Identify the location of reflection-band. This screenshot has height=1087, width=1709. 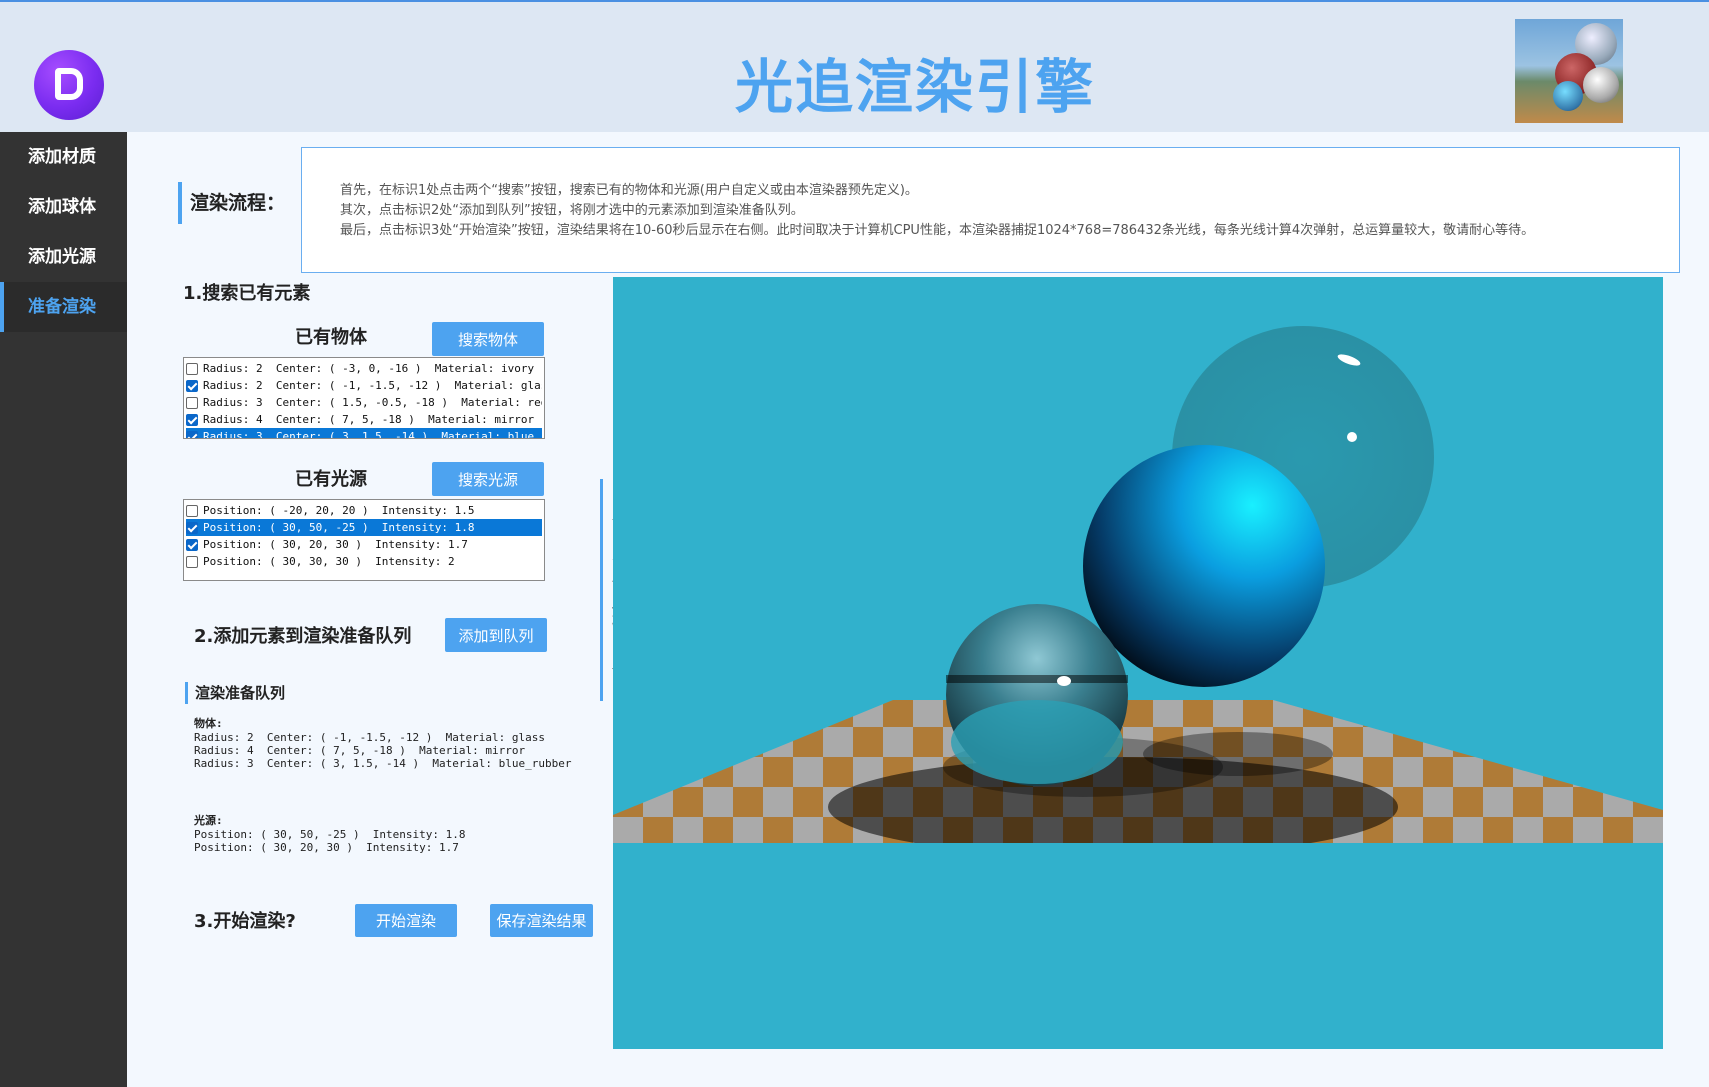
(1037, 679).